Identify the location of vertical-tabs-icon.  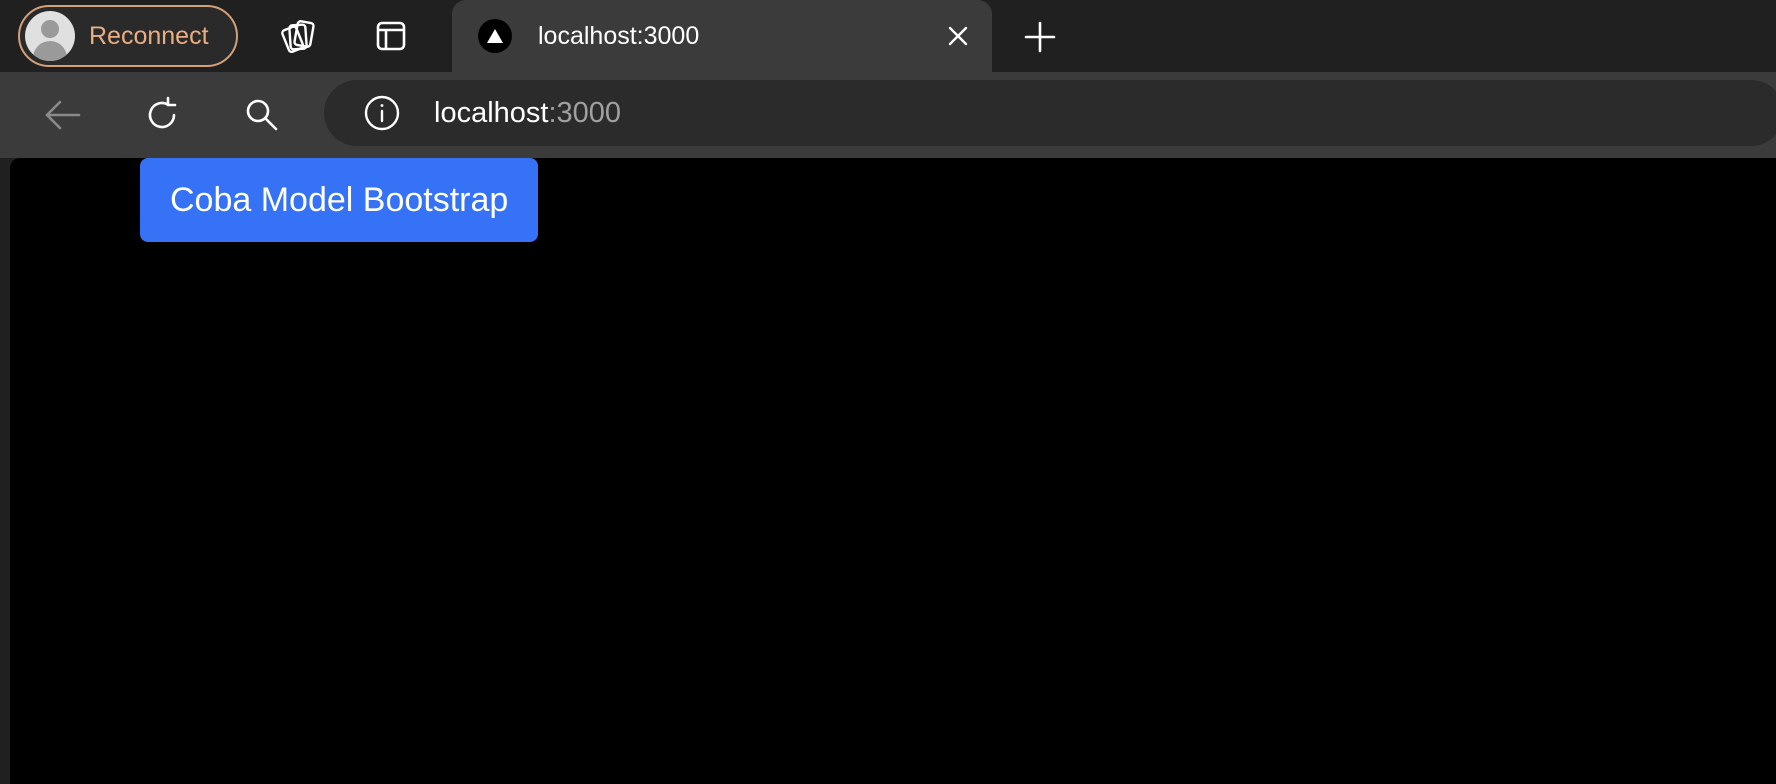
(391, 36).